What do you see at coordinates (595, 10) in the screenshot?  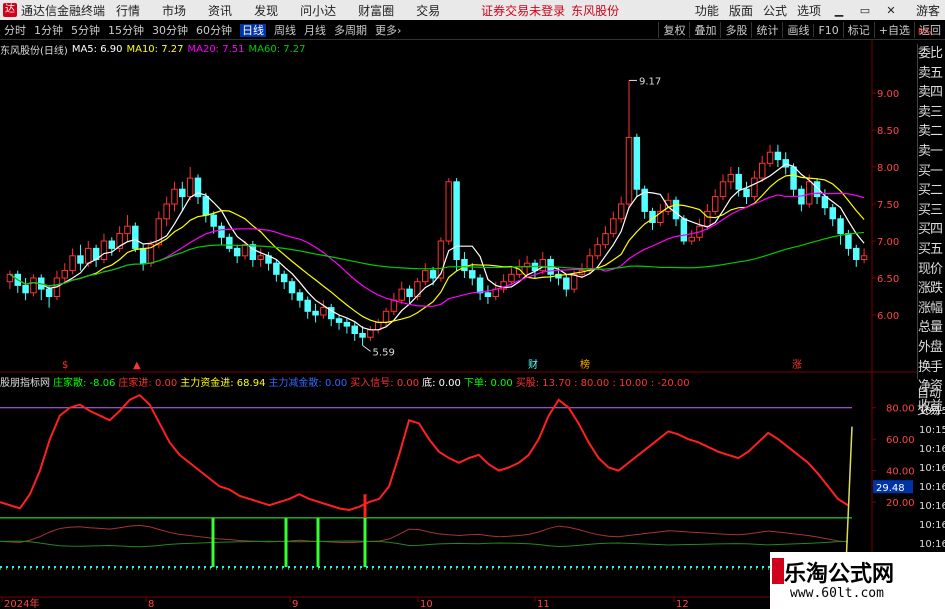 I see `current-stock-name: 东风股份` at bounding box center [595, 10].